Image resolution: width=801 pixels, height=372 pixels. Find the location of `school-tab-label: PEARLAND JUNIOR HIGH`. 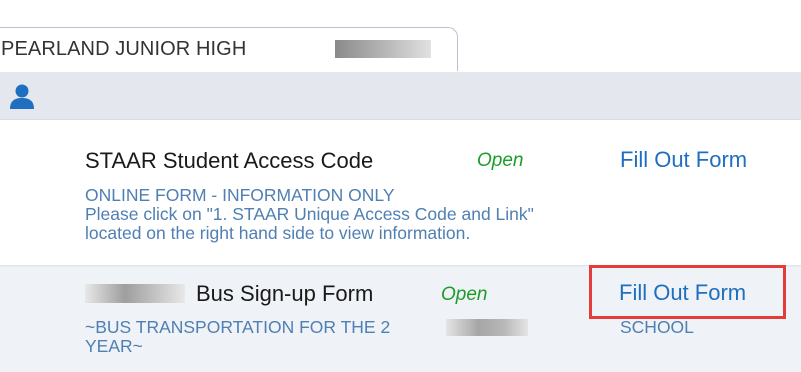

school-tab-label: PEARLAND JUNIOR HIGH is located at coordinates (124, 49).